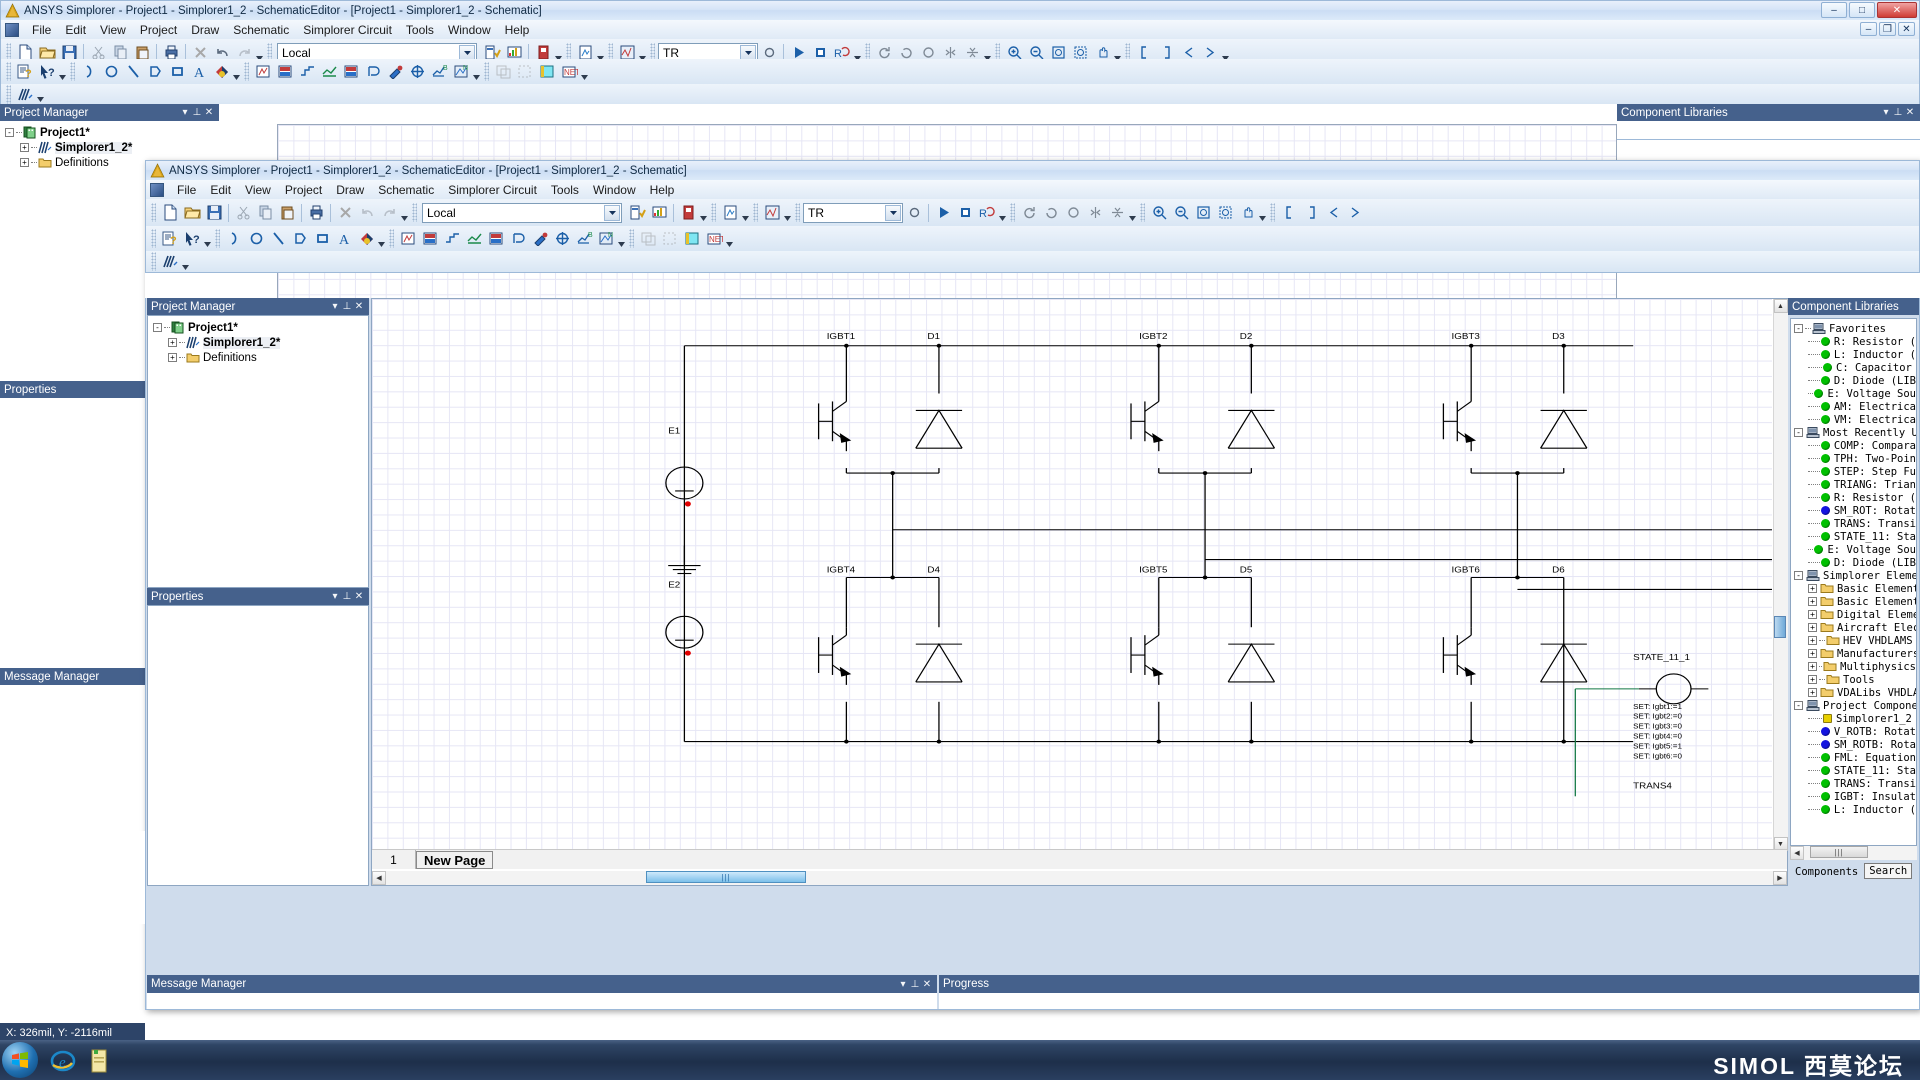 Image resolution: width=1920 pixels, height=1081 pixels. What do you see at coordinates (420, 30) in the screenshot?
I see `outer-menu-tools: Tools` at bounding box center [420, 30].